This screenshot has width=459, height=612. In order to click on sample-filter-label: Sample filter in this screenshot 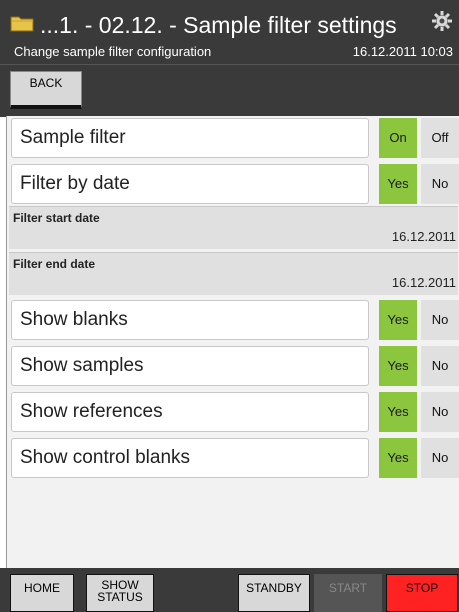, I will do `click(190, 138)`.